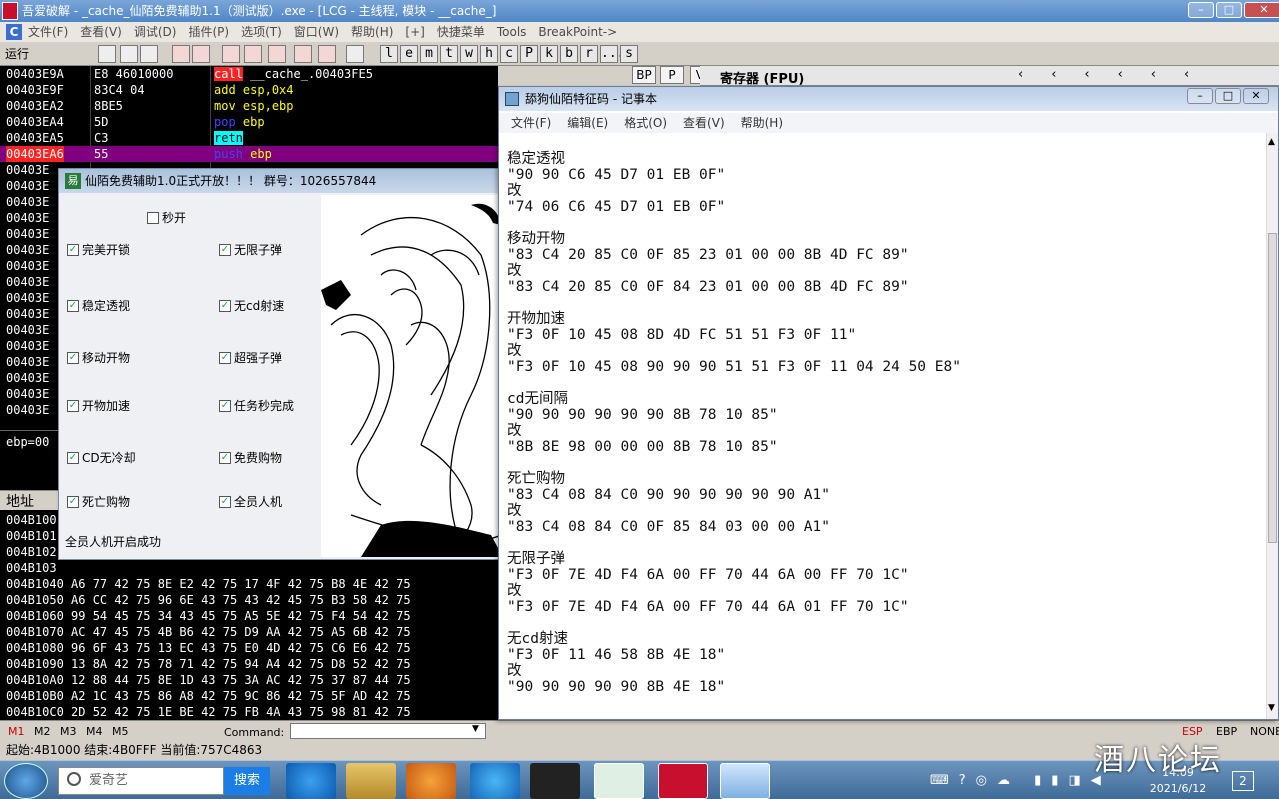 This screenshot has width=1279, height=799. Describe the element at coordinates (31, 552) in the screenshot. I see `dump-row: 004B102` at that location.